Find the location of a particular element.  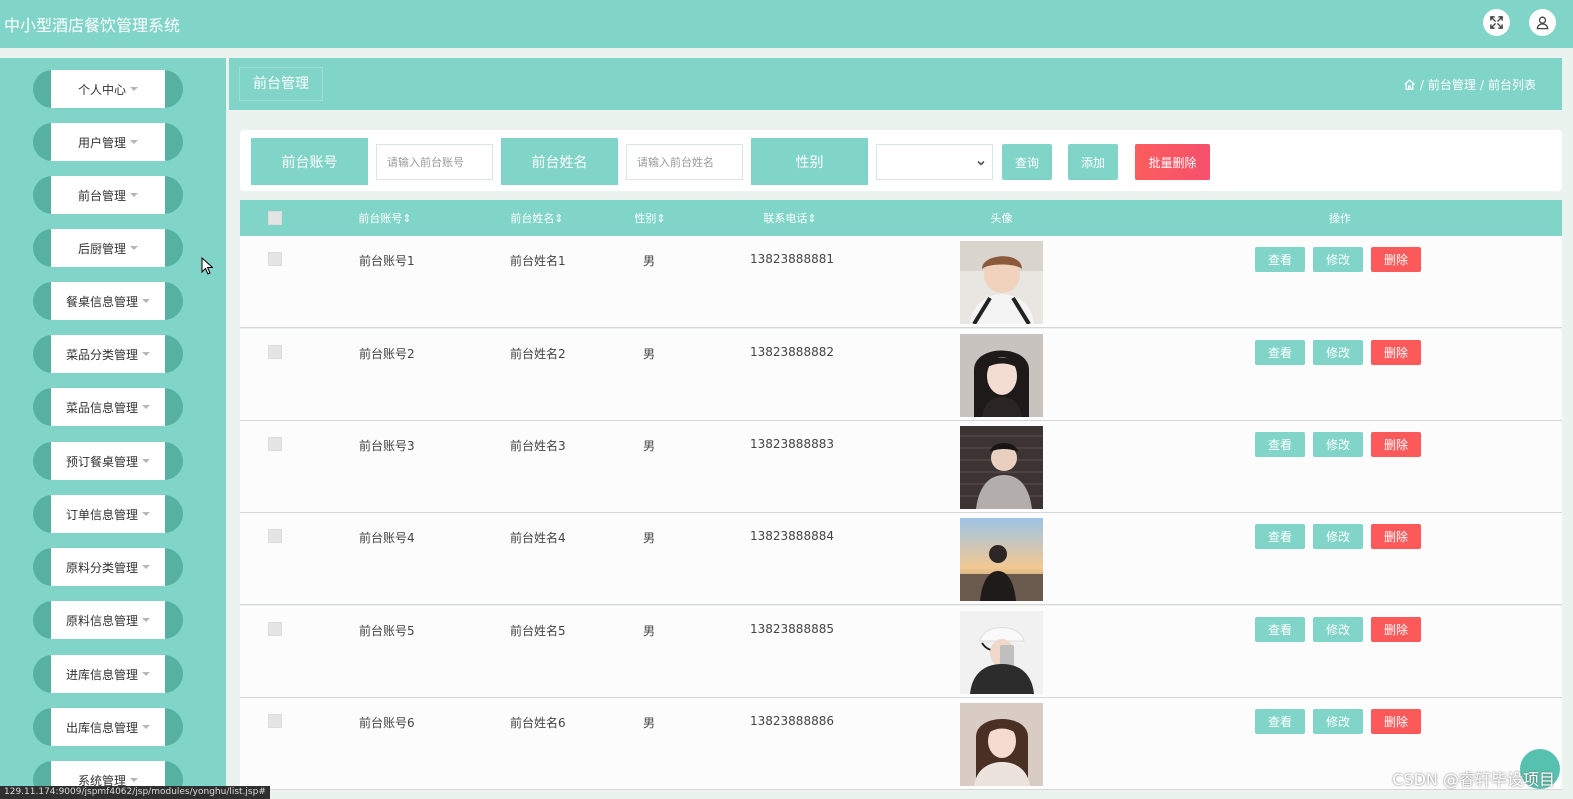

sidebar-item-dish-info: 菜品信息管理 is located at coordinates (108, 407).